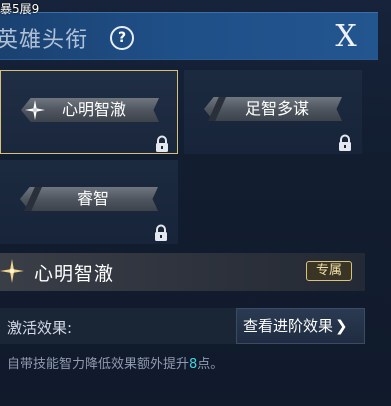  I want to click on selected-title-name: 心明智澈, so click(74, 274).